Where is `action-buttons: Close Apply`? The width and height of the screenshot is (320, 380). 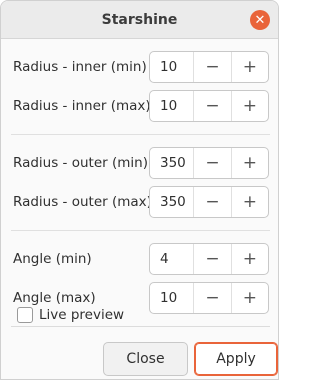
action-buttons: Close Apply is located at coordinates (190, 359).